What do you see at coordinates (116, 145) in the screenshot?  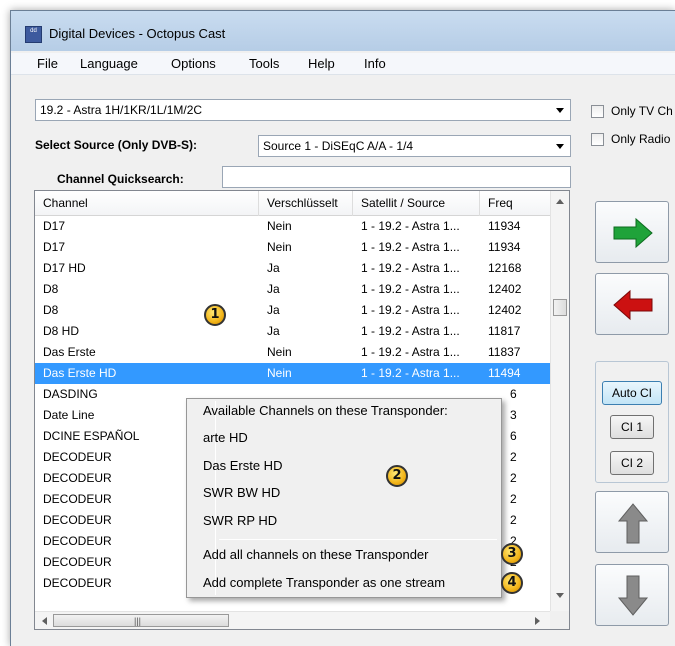 I see `source-label: Select Source (Only DVB-S):` at bounding box center [116, 145].